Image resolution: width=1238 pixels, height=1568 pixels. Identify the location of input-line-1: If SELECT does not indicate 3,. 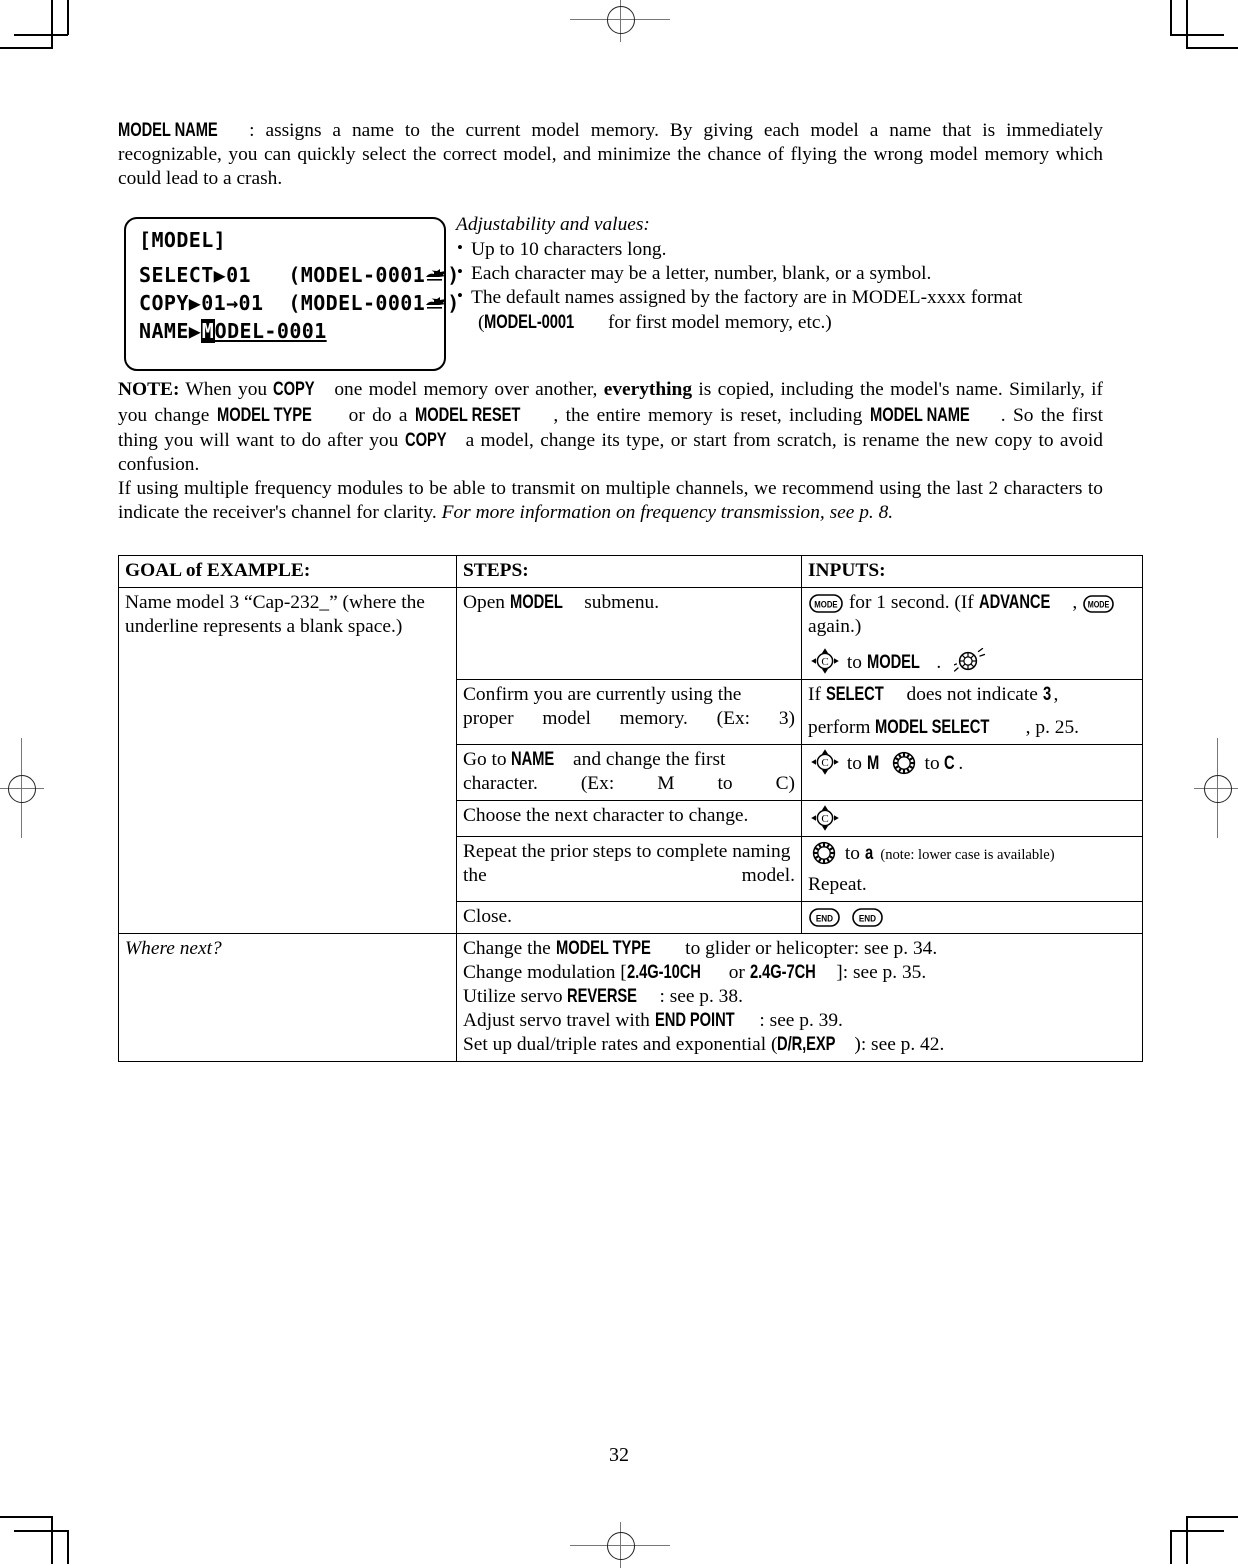
(972, 695).